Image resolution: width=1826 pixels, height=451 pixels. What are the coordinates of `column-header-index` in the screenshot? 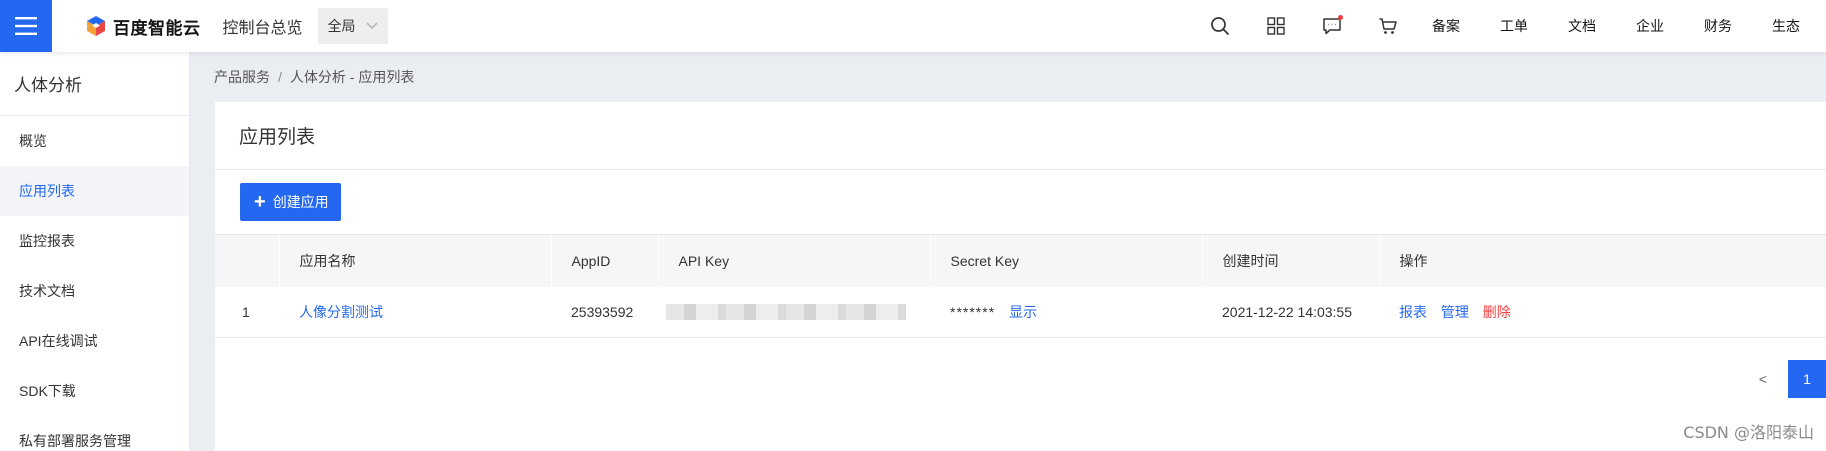 It's located at (247, 260).